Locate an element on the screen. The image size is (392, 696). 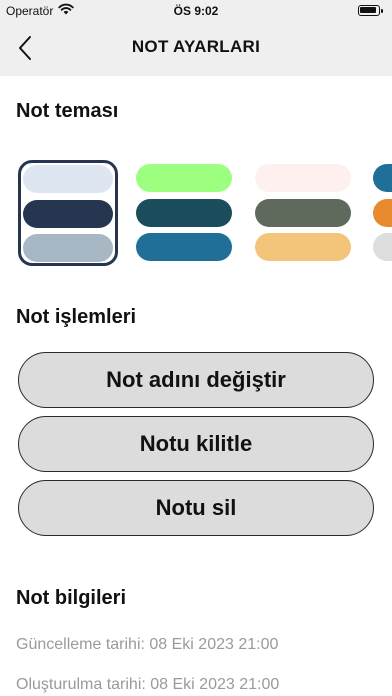
delete-note-button: Notu sil is located at coordinates (196, 508).